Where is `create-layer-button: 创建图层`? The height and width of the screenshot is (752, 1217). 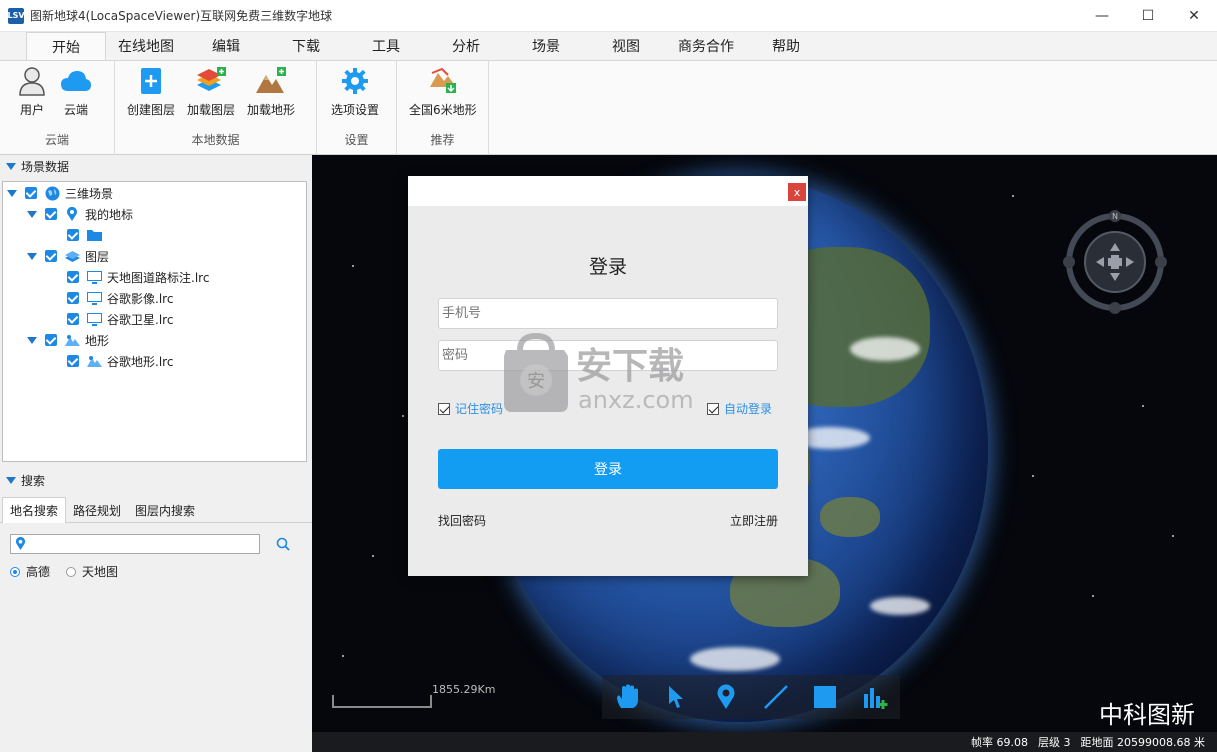 create-layer-button: 创建图层 is located at coordinates (151, 91).